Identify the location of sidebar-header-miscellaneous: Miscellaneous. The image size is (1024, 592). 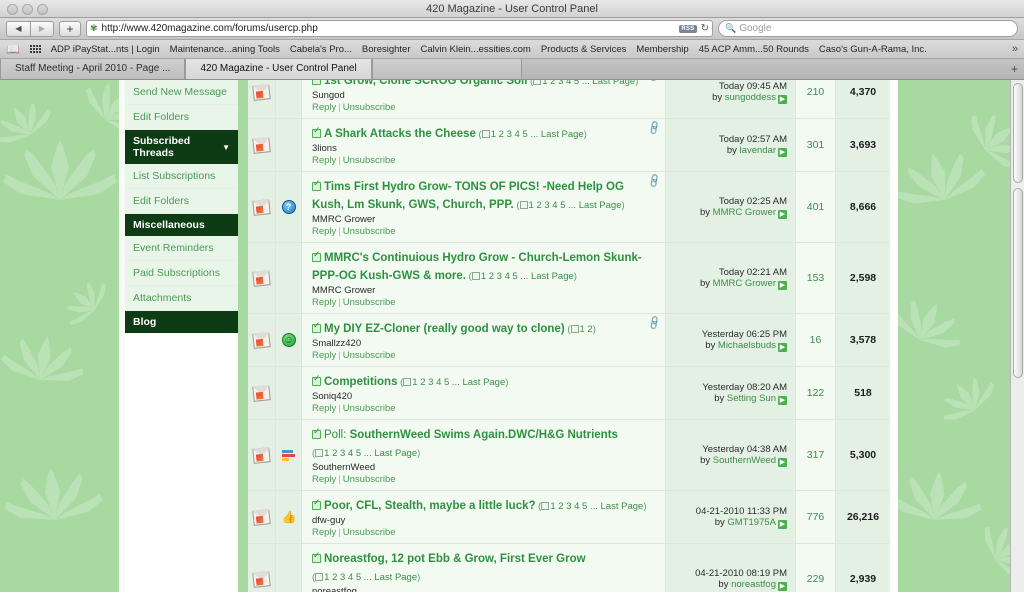
(181, 225).